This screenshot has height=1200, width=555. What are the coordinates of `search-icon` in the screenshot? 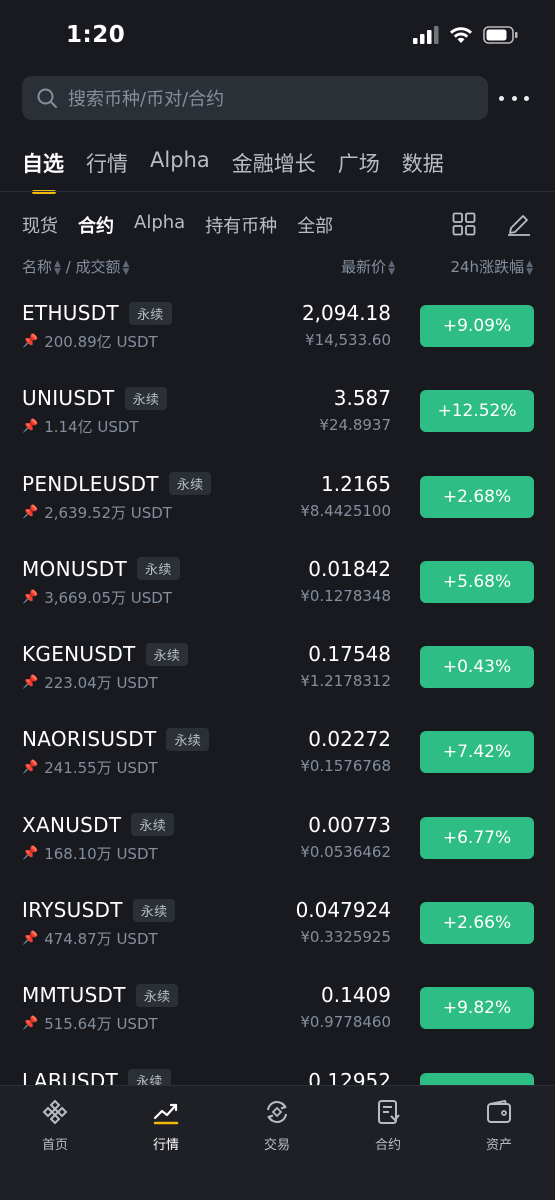 It's located at (47, 98).